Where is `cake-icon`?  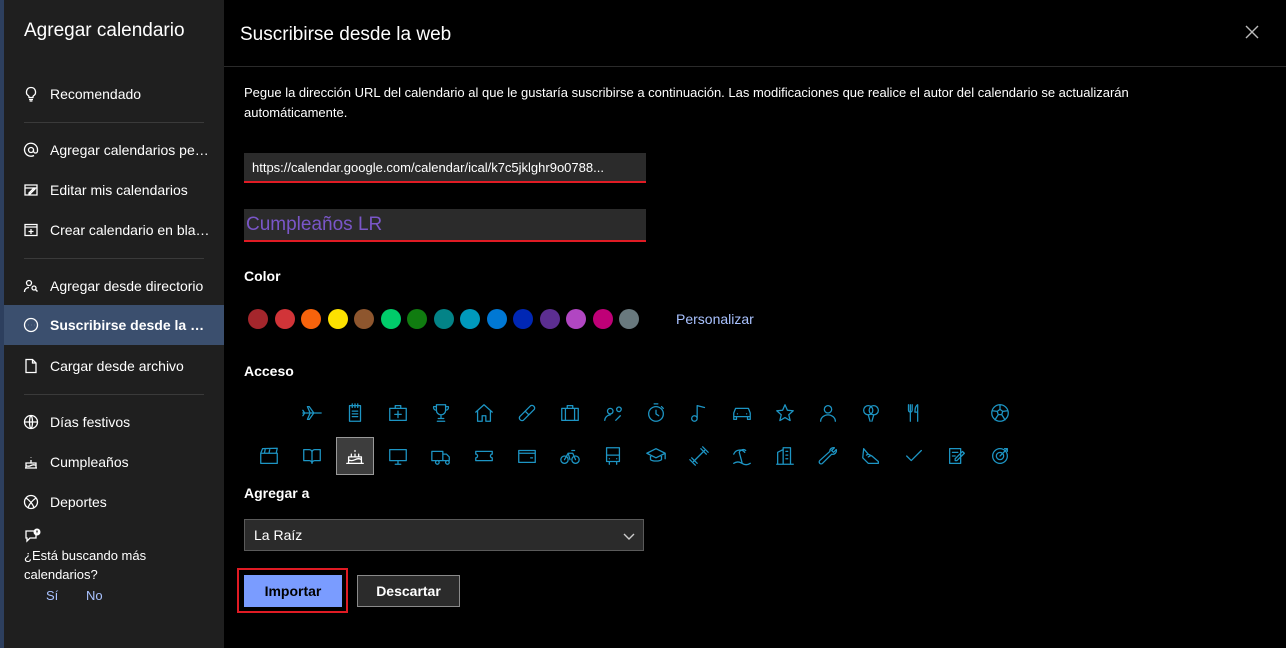
cake-icon is located at coordinates (355, 456).